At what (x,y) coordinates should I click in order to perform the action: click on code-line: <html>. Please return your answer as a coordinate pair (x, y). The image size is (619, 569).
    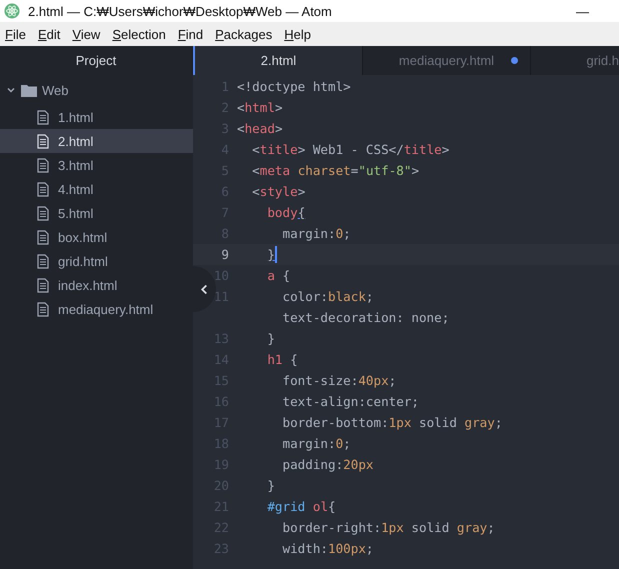
    Looking at the image, I should click on (260, 107).